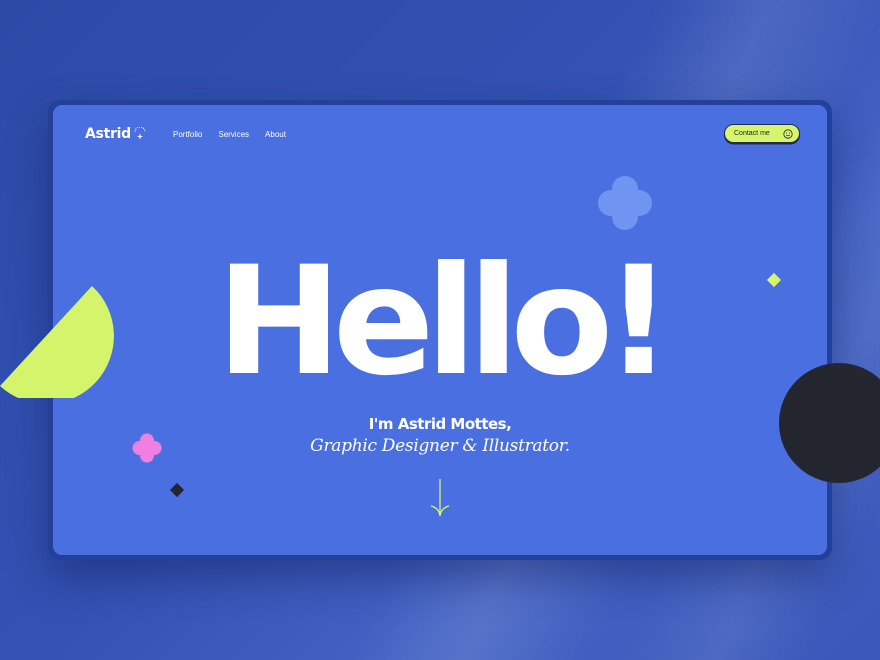 This screenshot has height=660, width=880. I want to click on blue-flower-shape, so click(625, 203).